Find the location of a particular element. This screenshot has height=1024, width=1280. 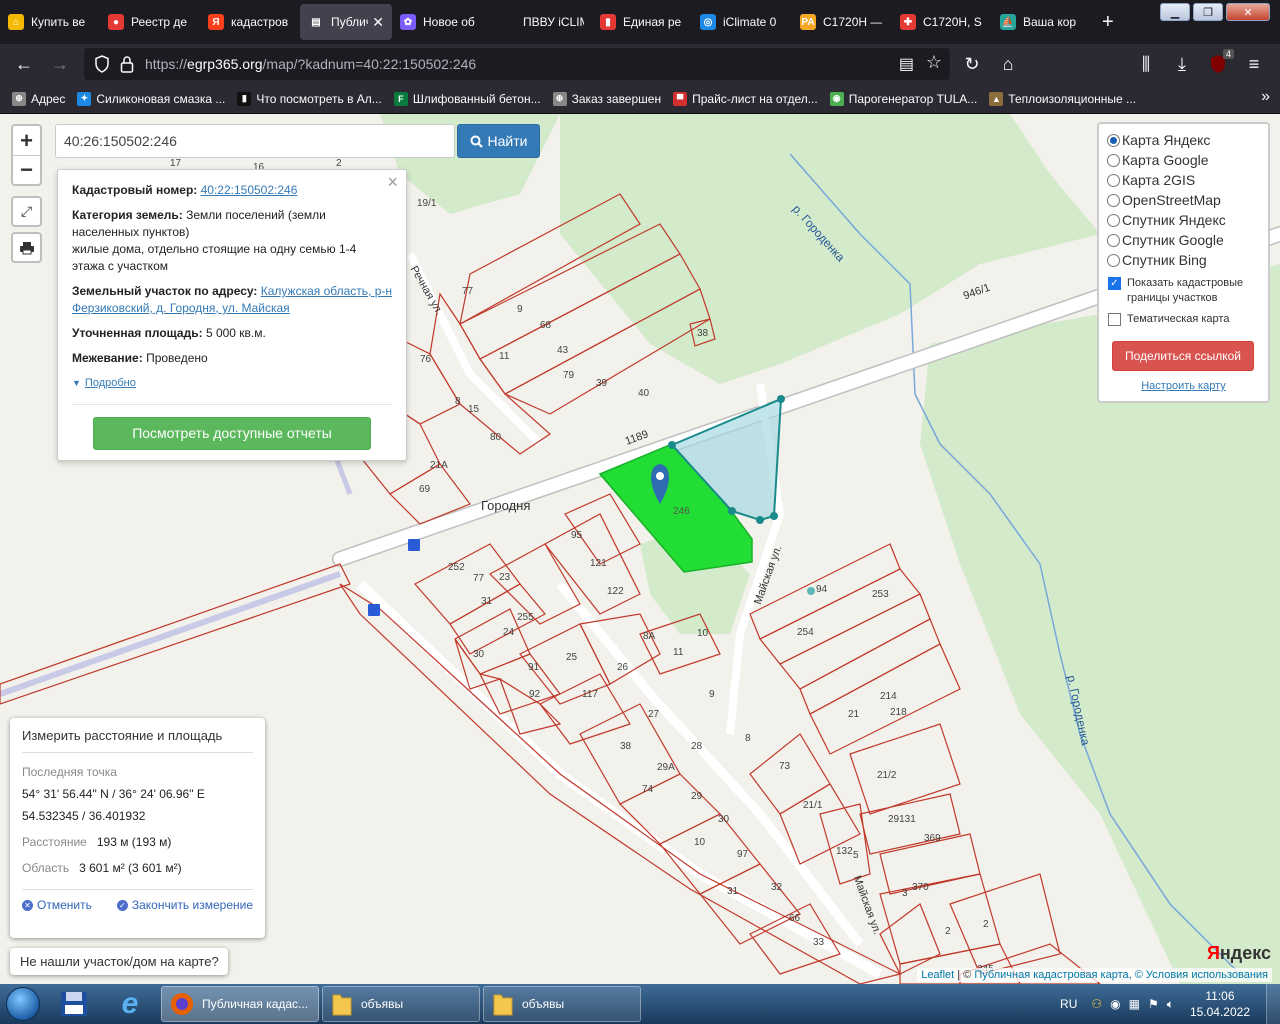

language-indicator: RU is located at coordinates (1068, 1004).